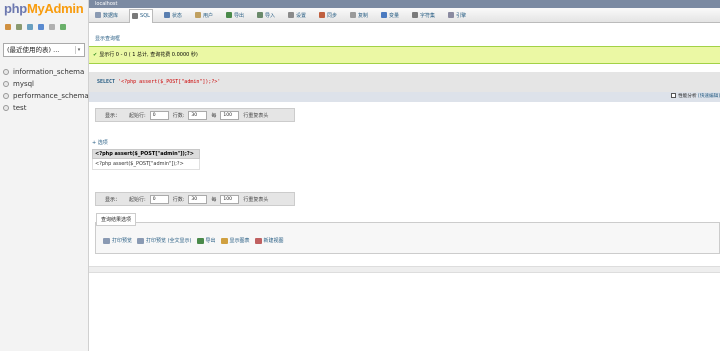 This screenshot has width=720, height=351. Describe the element at coordinates (353, 15) in the screenshot. I see `replication-icon` at that location.